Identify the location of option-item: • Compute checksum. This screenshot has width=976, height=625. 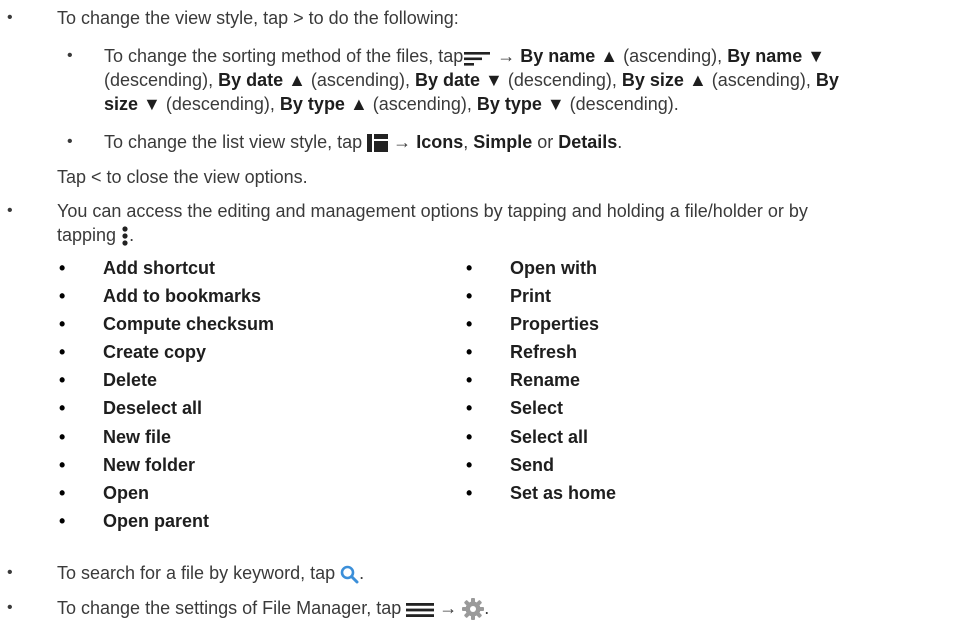
(167, 327).